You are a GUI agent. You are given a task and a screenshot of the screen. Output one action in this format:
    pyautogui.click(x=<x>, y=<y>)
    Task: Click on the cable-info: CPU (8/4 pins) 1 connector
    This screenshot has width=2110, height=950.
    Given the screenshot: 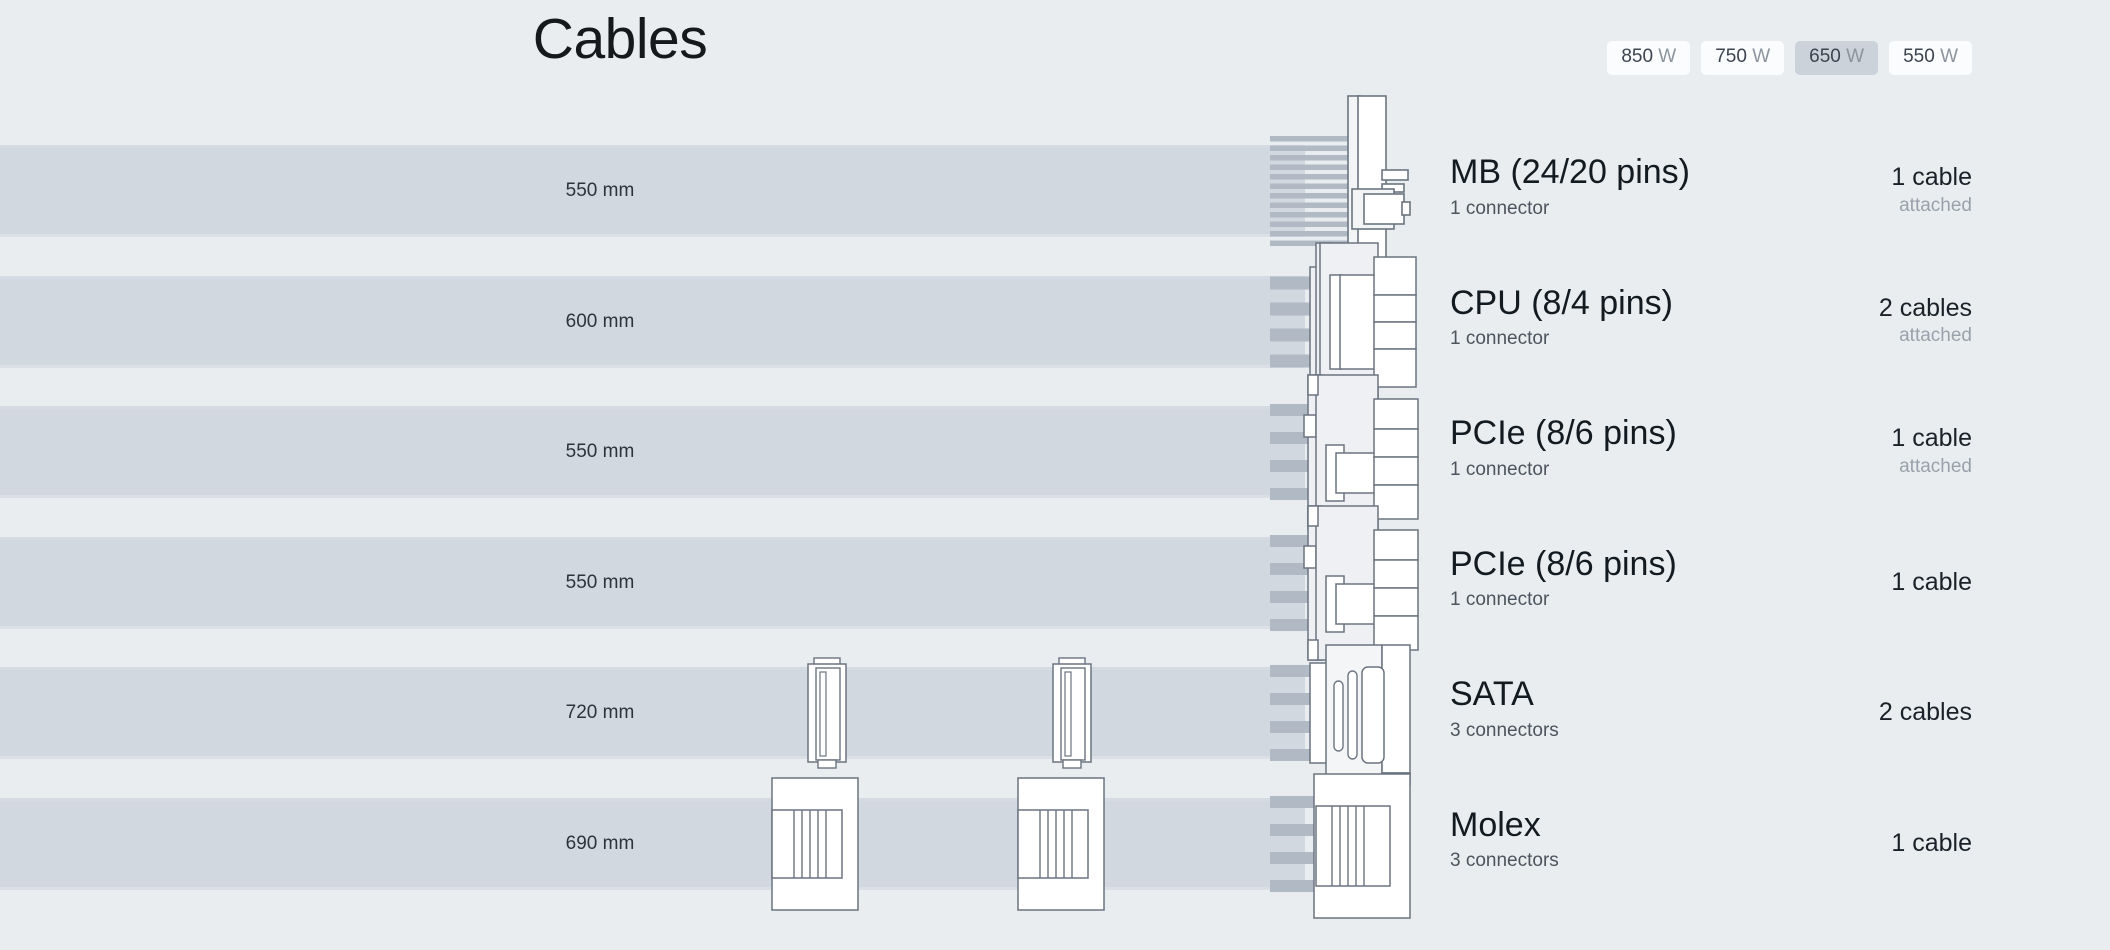 What is the action you would take?
    pyautogui.click(x=1561, y=317)
    